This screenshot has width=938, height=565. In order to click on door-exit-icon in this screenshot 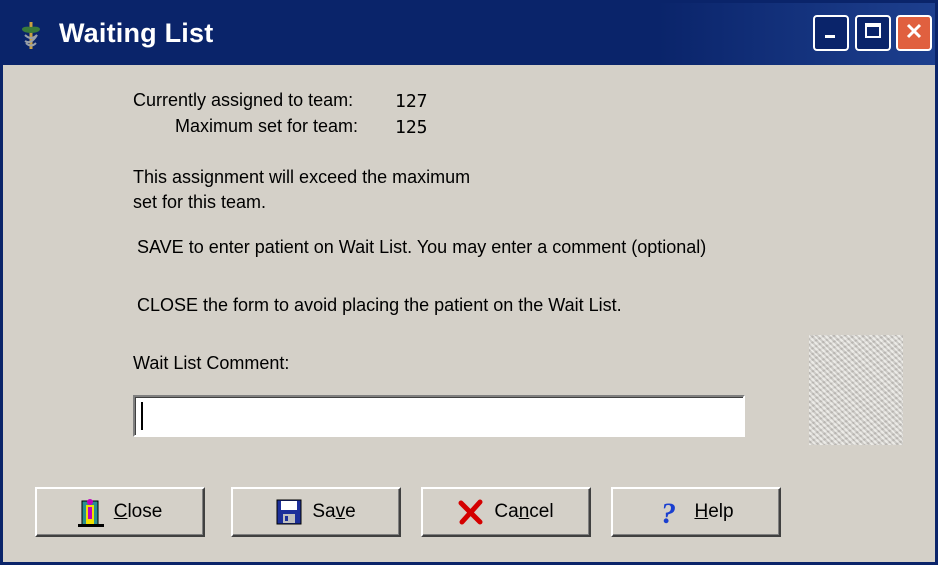, I will do `click(90, 512)`.